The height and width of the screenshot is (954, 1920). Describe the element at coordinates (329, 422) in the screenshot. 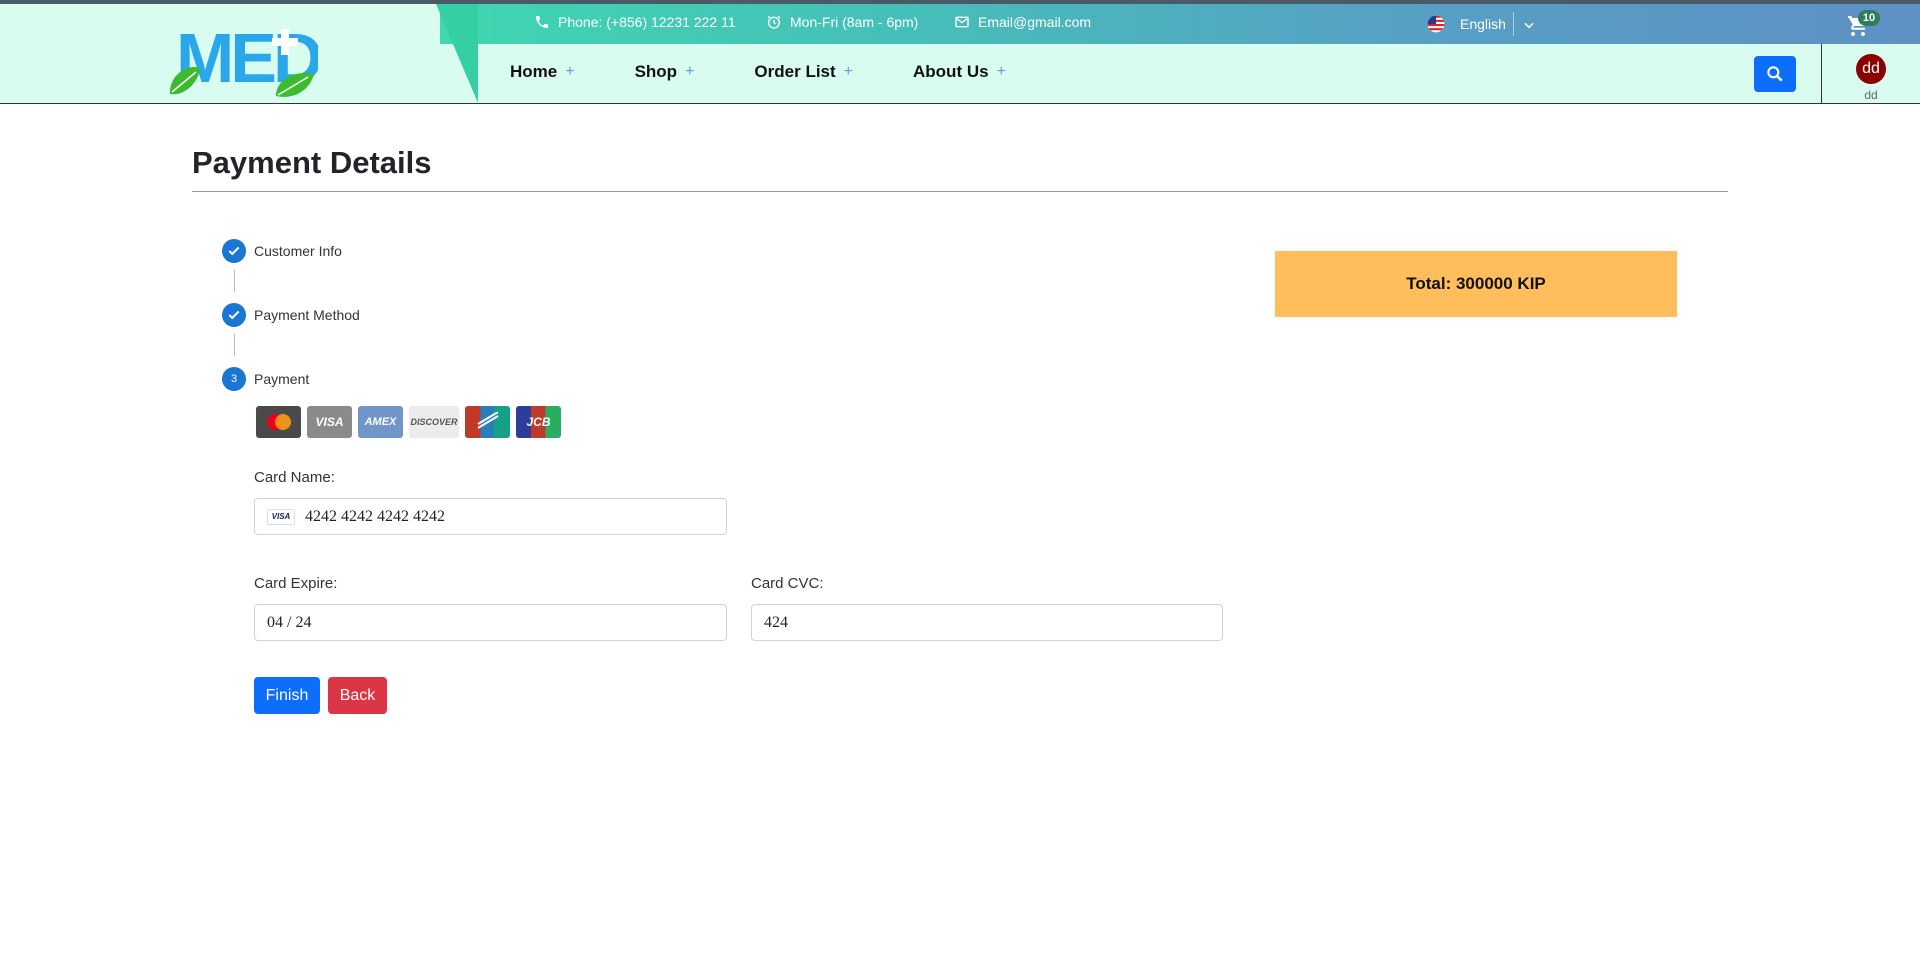

I see `visa-logo-icon: VISA` at that location.